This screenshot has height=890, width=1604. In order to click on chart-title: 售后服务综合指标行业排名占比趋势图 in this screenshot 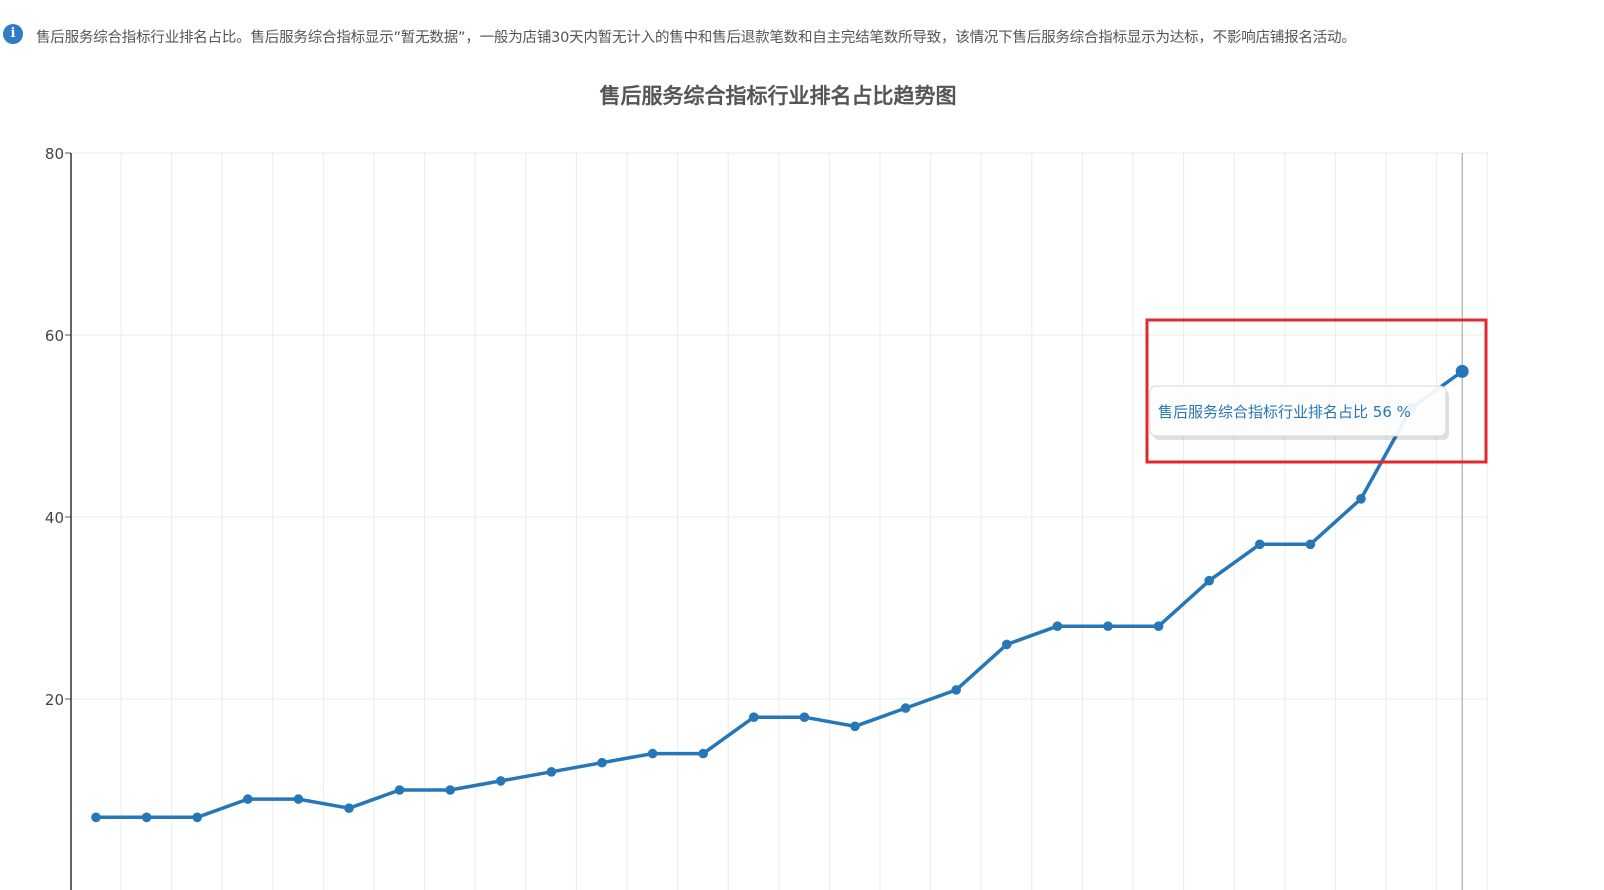, I will do `click(778, 96)`.